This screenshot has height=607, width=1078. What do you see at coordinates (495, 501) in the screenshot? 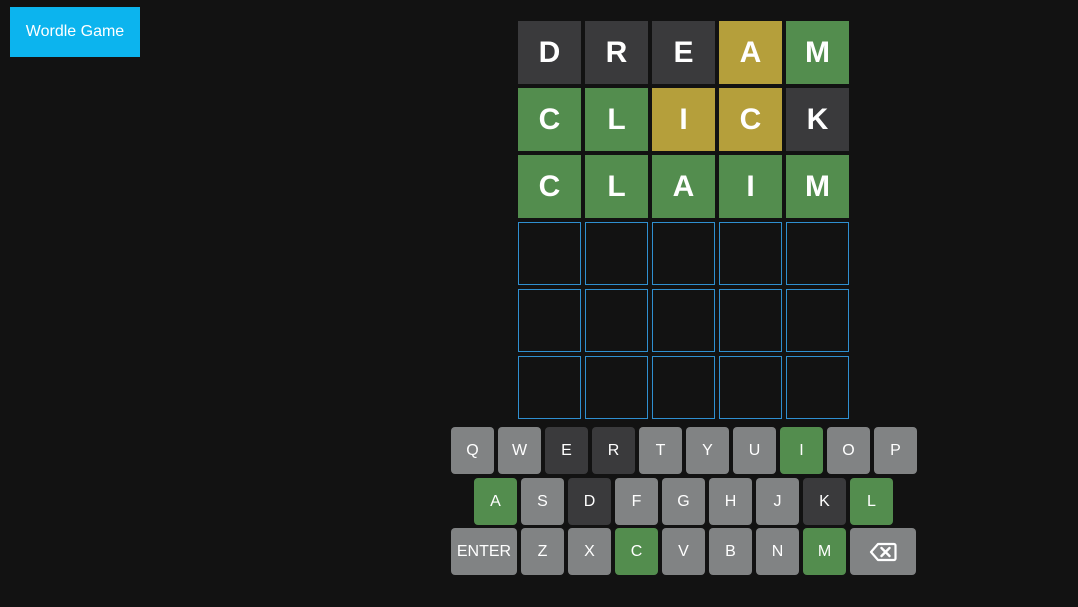
I see `key-a: A` at bounding box center [495, 501].